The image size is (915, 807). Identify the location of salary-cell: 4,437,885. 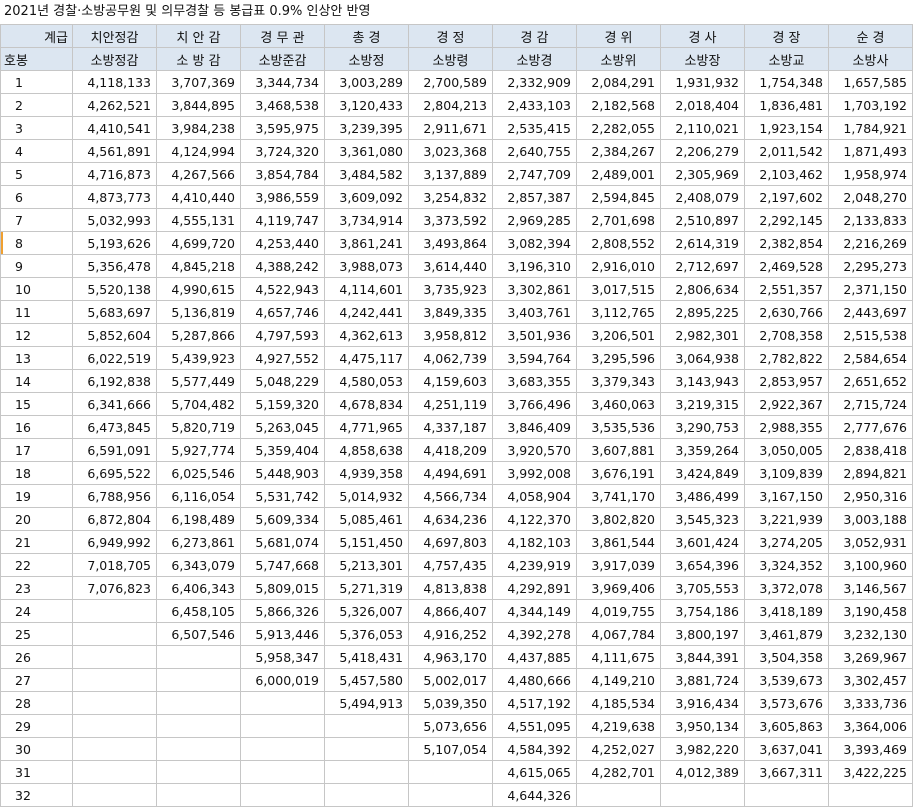
(534, 657).